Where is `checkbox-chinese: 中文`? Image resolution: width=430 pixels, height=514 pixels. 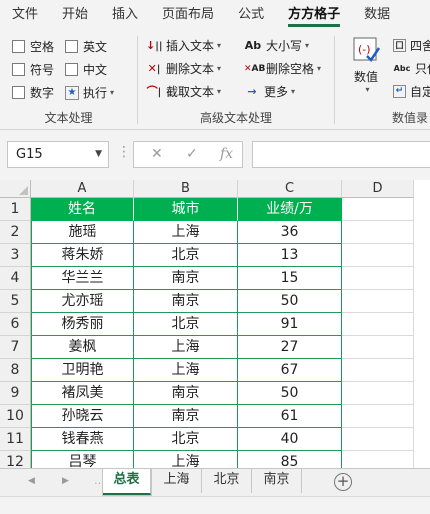
checkbox-chinese: 中文 is located at coordinates (86, 69).